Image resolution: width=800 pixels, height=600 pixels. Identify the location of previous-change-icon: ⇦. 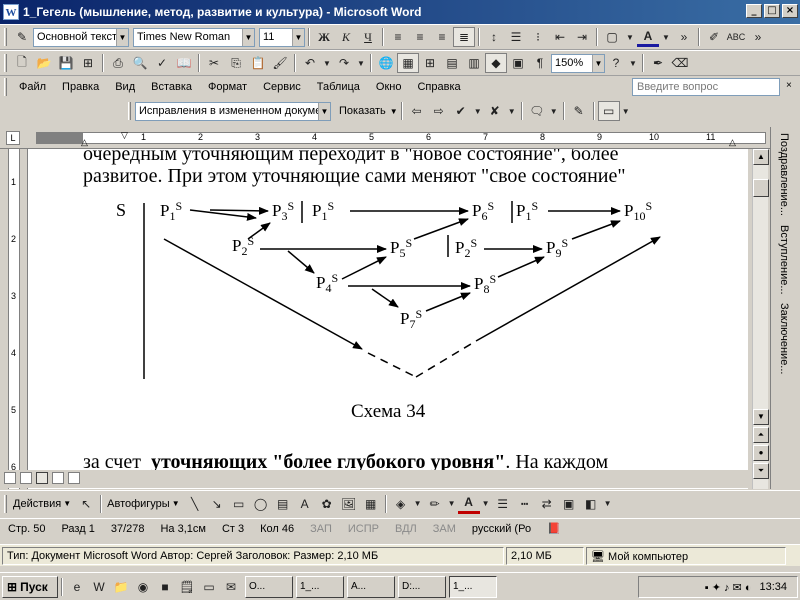
(417, 111).